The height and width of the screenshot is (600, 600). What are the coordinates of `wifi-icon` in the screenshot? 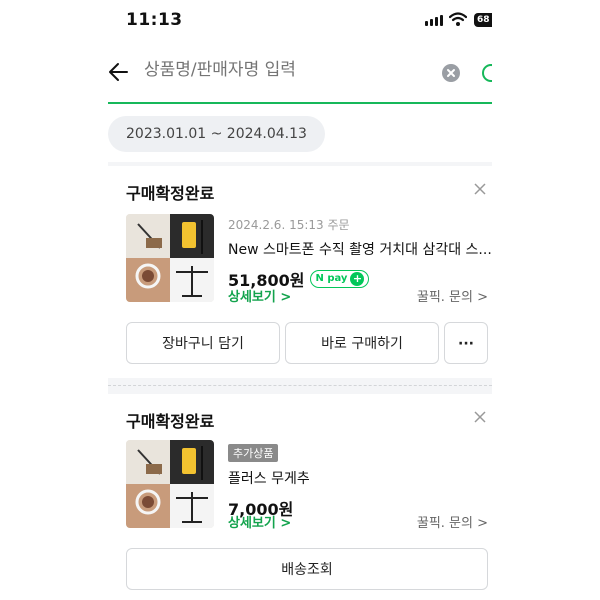 It's located at (458, 19).